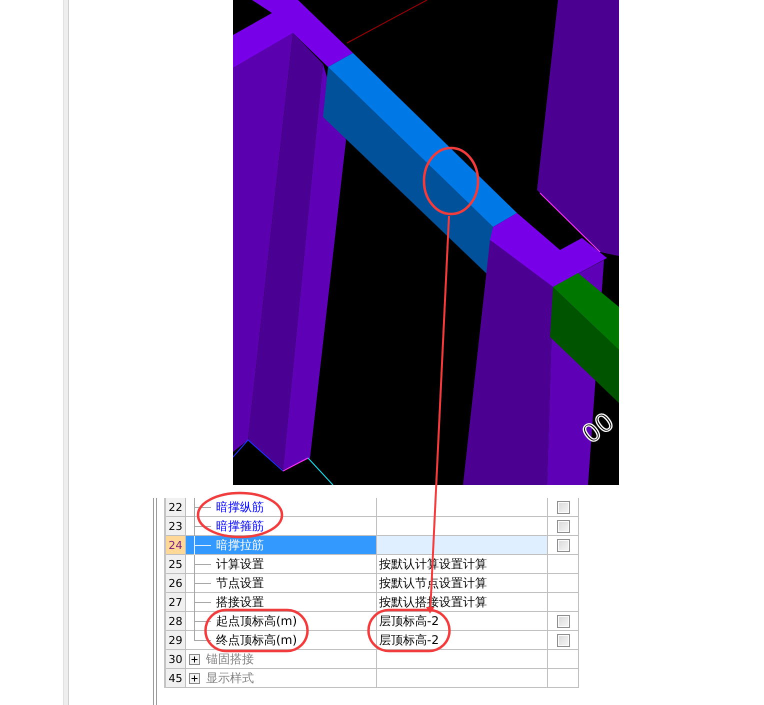  I want to click on property-name: 暗撑箍筋, so click(281, 526).